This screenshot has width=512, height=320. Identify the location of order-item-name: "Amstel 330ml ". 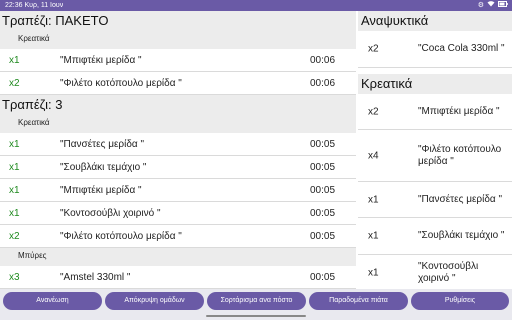
(95, 277).